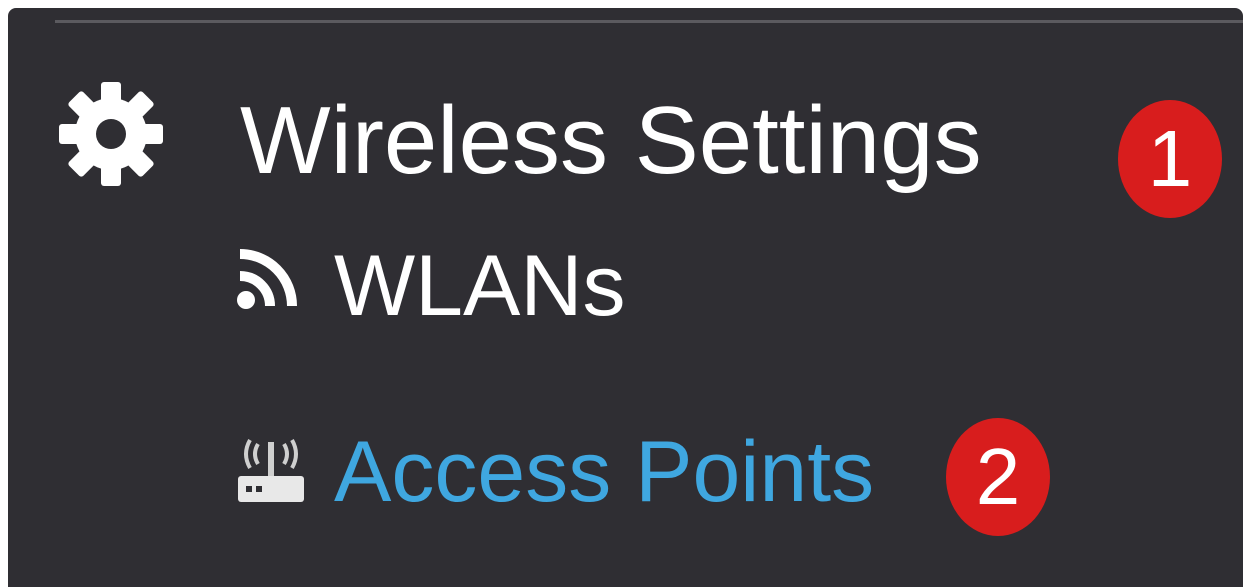  Describe the element at coordinates (611, 140) in the screenshot. I see `section-title: Wireless Settings` at that location.